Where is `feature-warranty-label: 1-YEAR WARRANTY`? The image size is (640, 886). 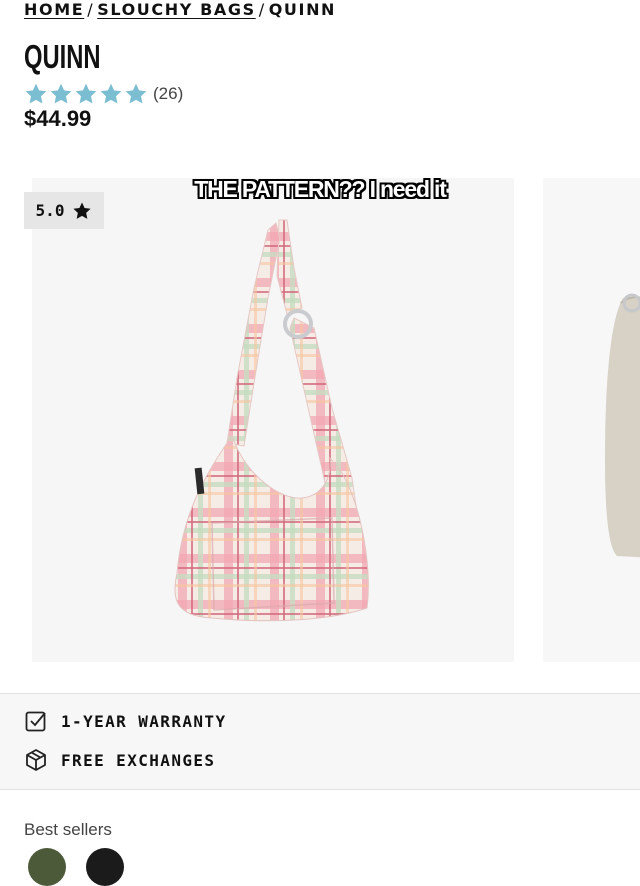 feature-warranty-label: 1-YEAR WARRANTY is located at coordinates (144, 721).